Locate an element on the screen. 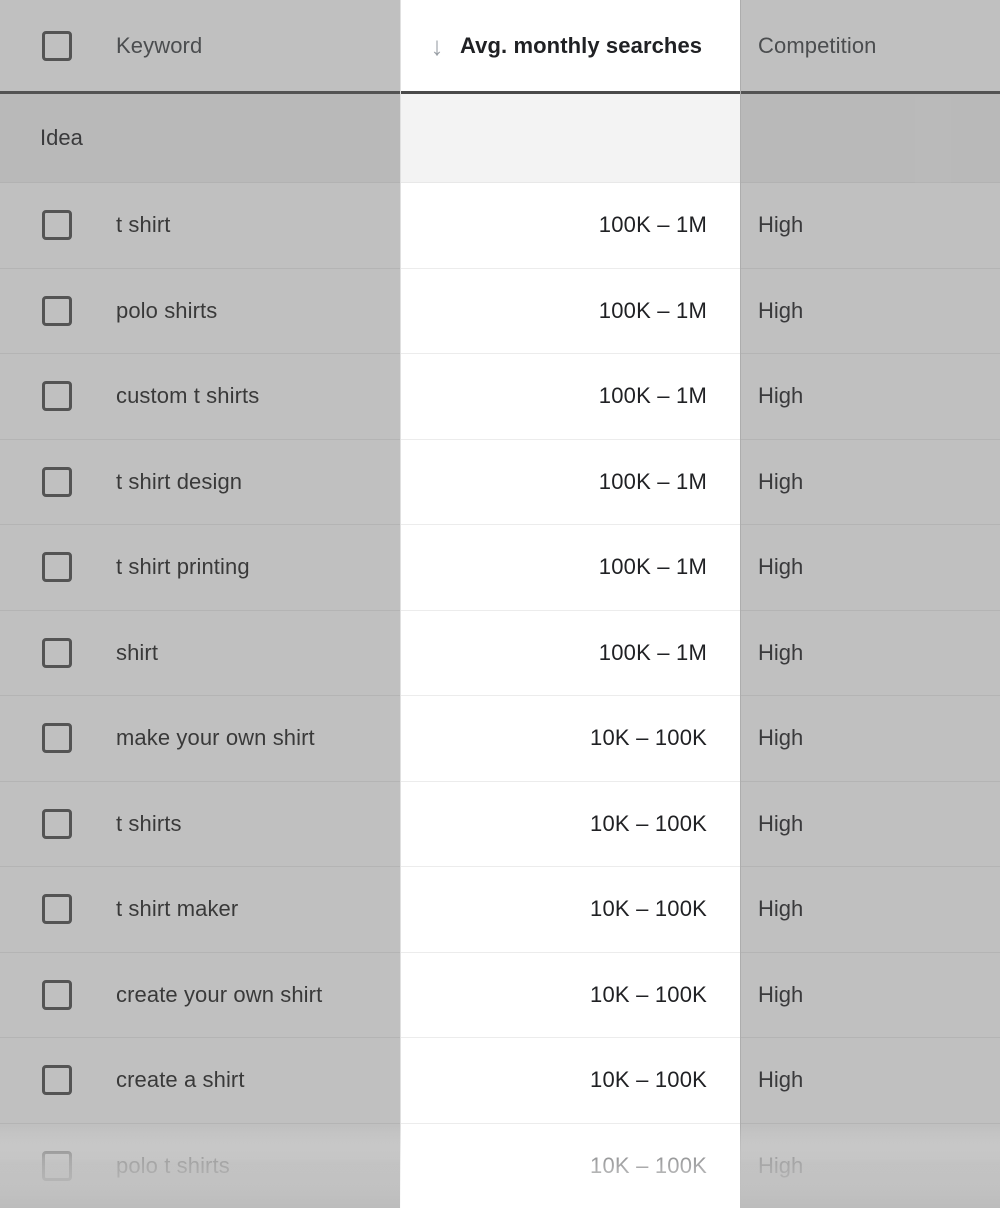  table-row: custom t shirts 100K – 1M High is located at coordinates (500, 397).